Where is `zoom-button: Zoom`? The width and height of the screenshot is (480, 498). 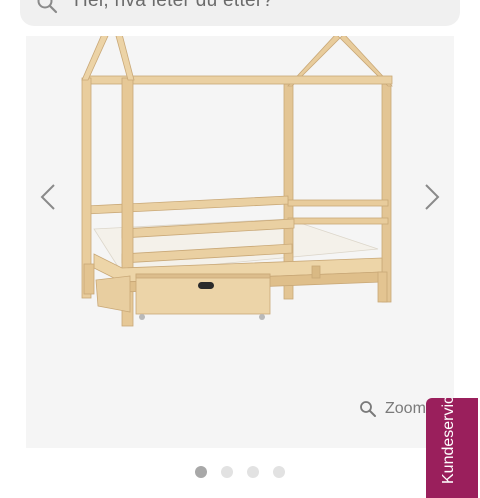
zoom-button: Zoom is located at coordinates (392, 409).